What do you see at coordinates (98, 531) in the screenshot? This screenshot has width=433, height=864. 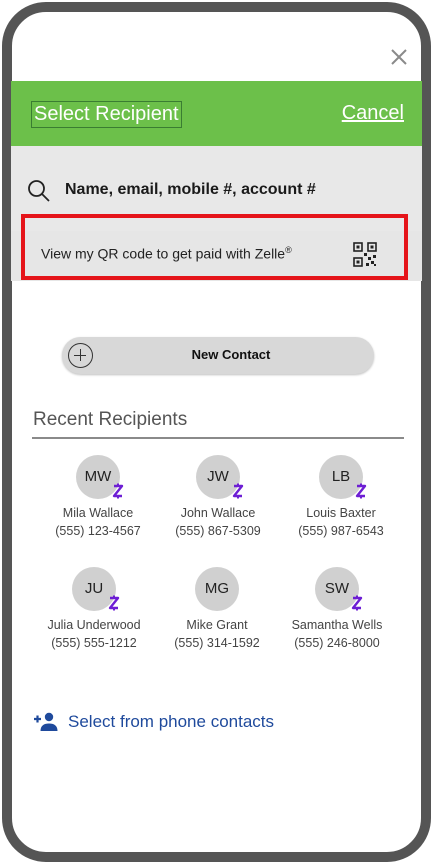 I see `recipient-phone: (555) 123-4567` at bounding box center [98, 531].